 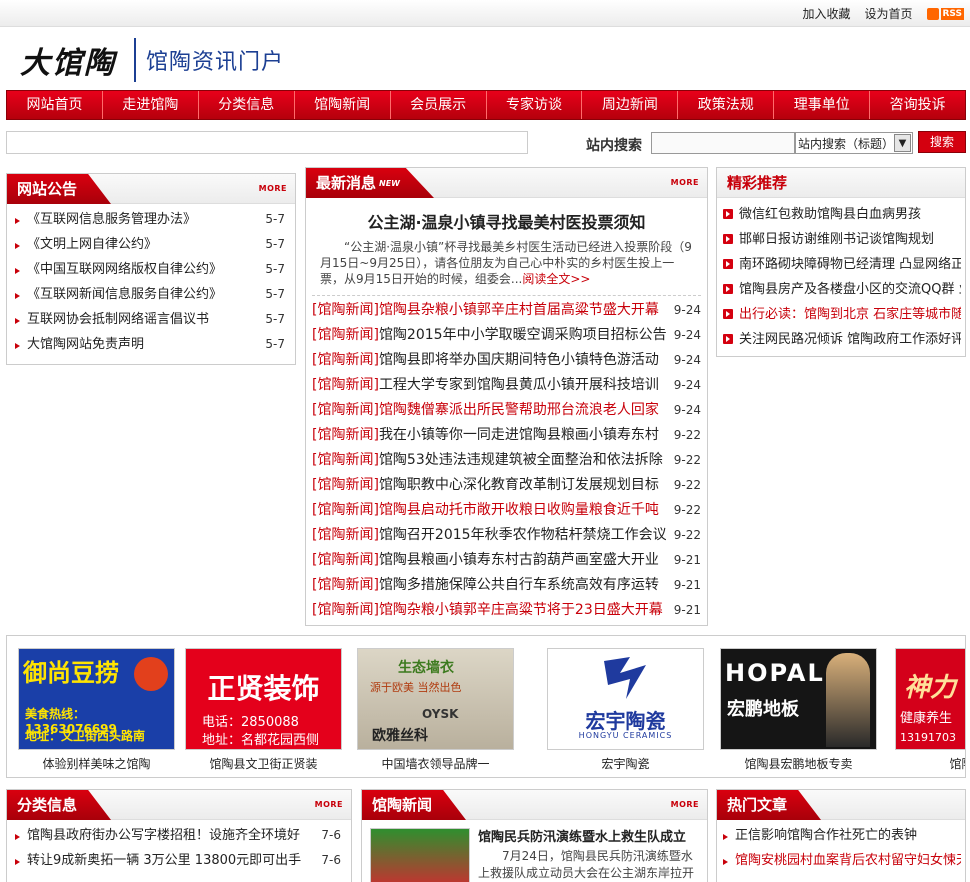 I want to click on recommend-item: 馆陶县房产及各楼盘小区的交流QQ群 业, so click(x=842, y=289).